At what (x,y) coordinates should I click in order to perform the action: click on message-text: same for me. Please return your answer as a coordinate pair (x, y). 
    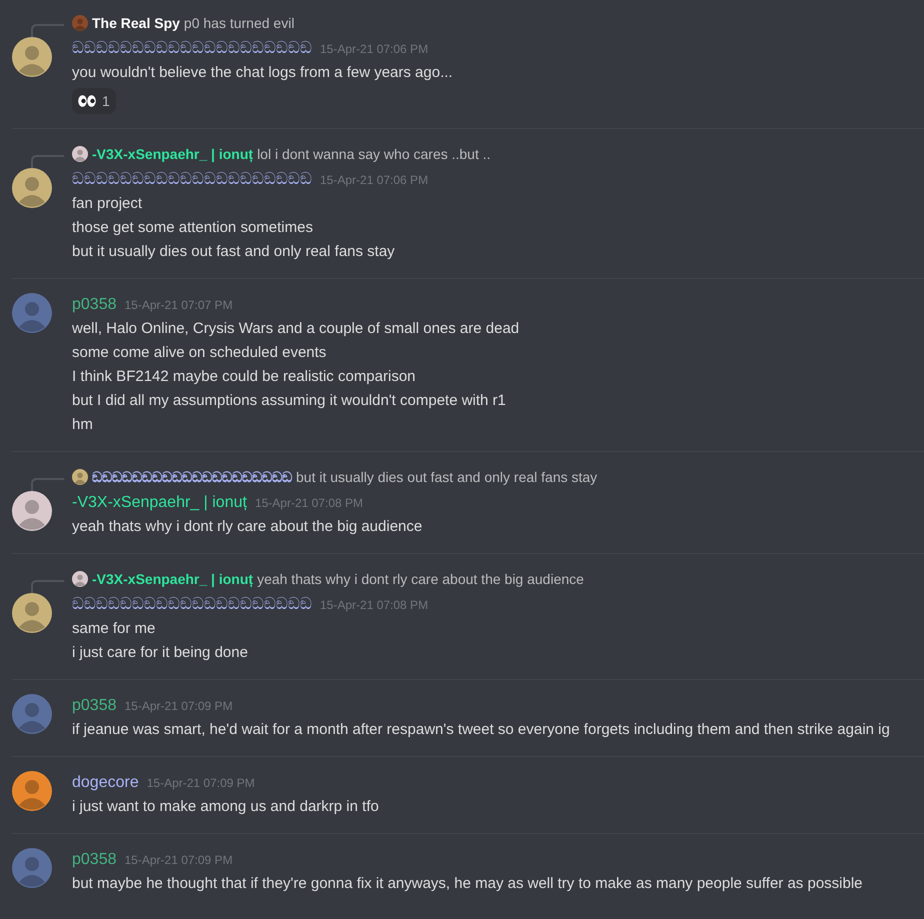
    Looking at the image, I should click on (114, 629).